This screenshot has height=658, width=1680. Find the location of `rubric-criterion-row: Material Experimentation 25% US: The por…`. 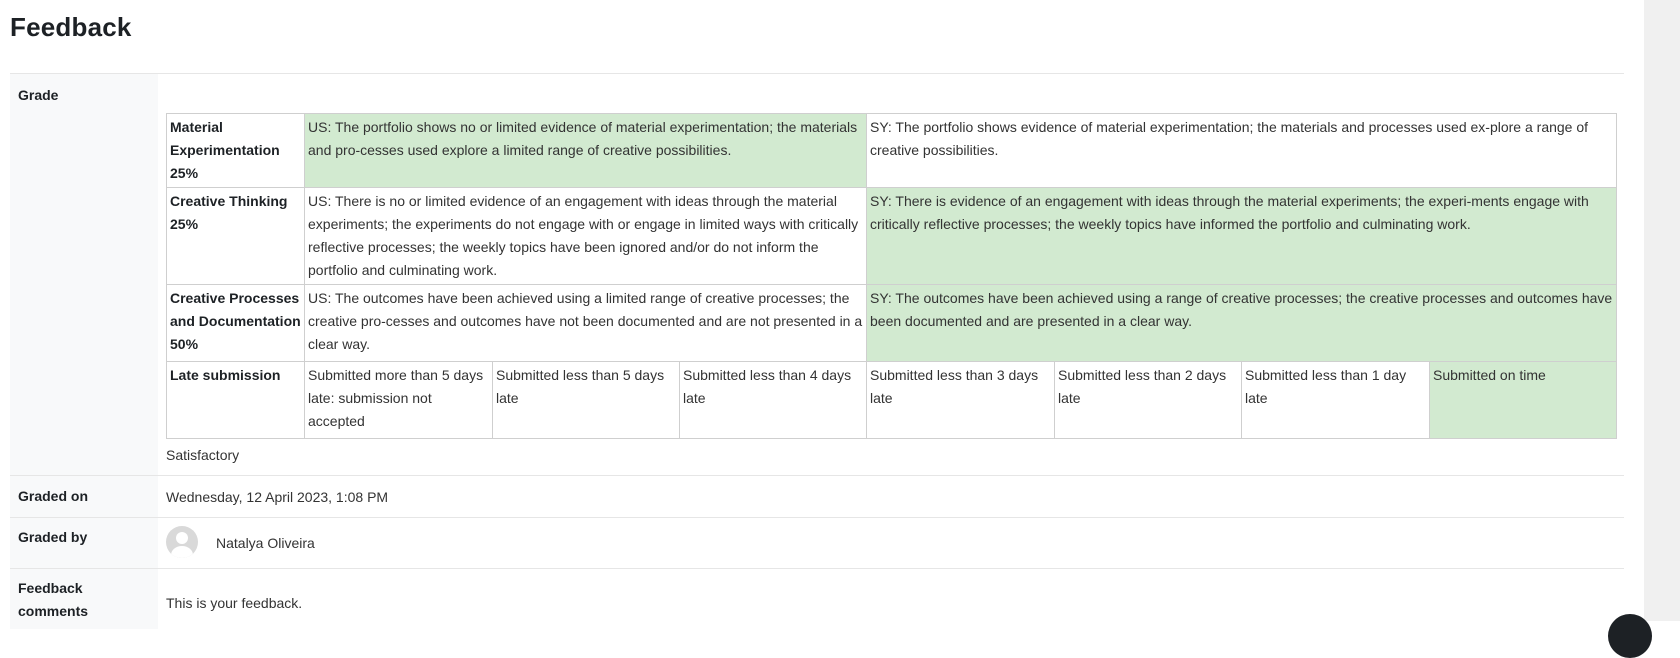

rubric-criterion-row: Material Experimentation 25% US: The por… is located at coordinates (891, 150).